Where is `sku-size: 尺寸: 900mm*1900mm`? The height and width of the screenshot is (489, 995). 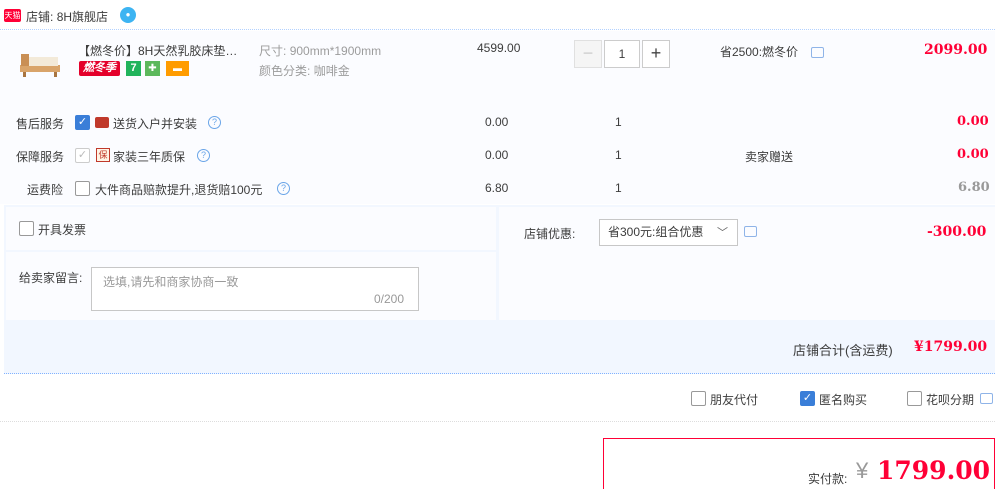
sku-size: 尺寸: 900mm*1900mm is located at coordinates (320, 50).